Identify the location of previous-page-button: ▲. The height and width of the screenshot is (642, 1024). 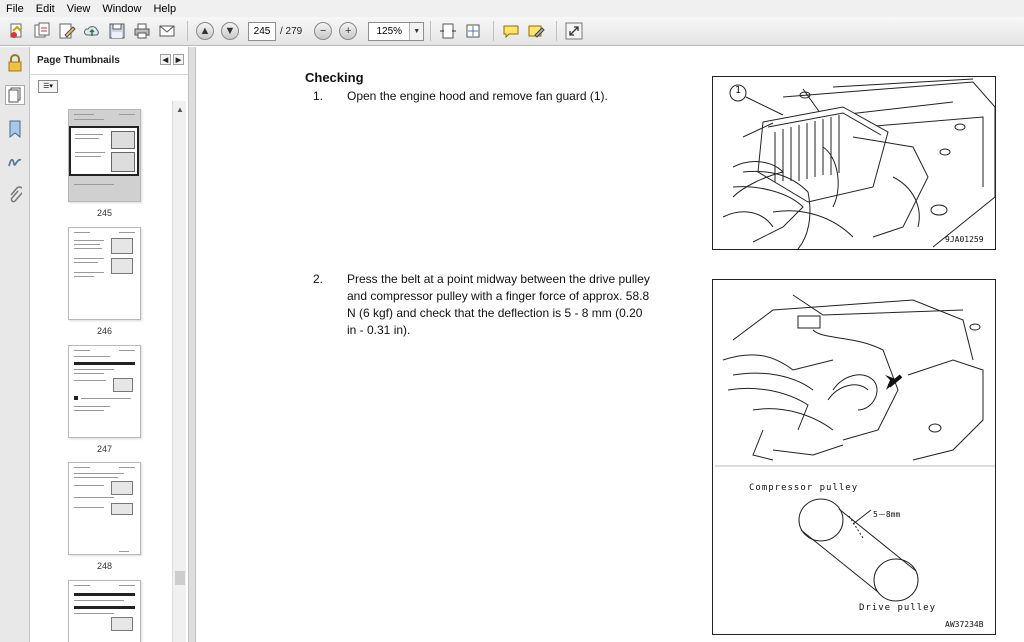
(205, 31).